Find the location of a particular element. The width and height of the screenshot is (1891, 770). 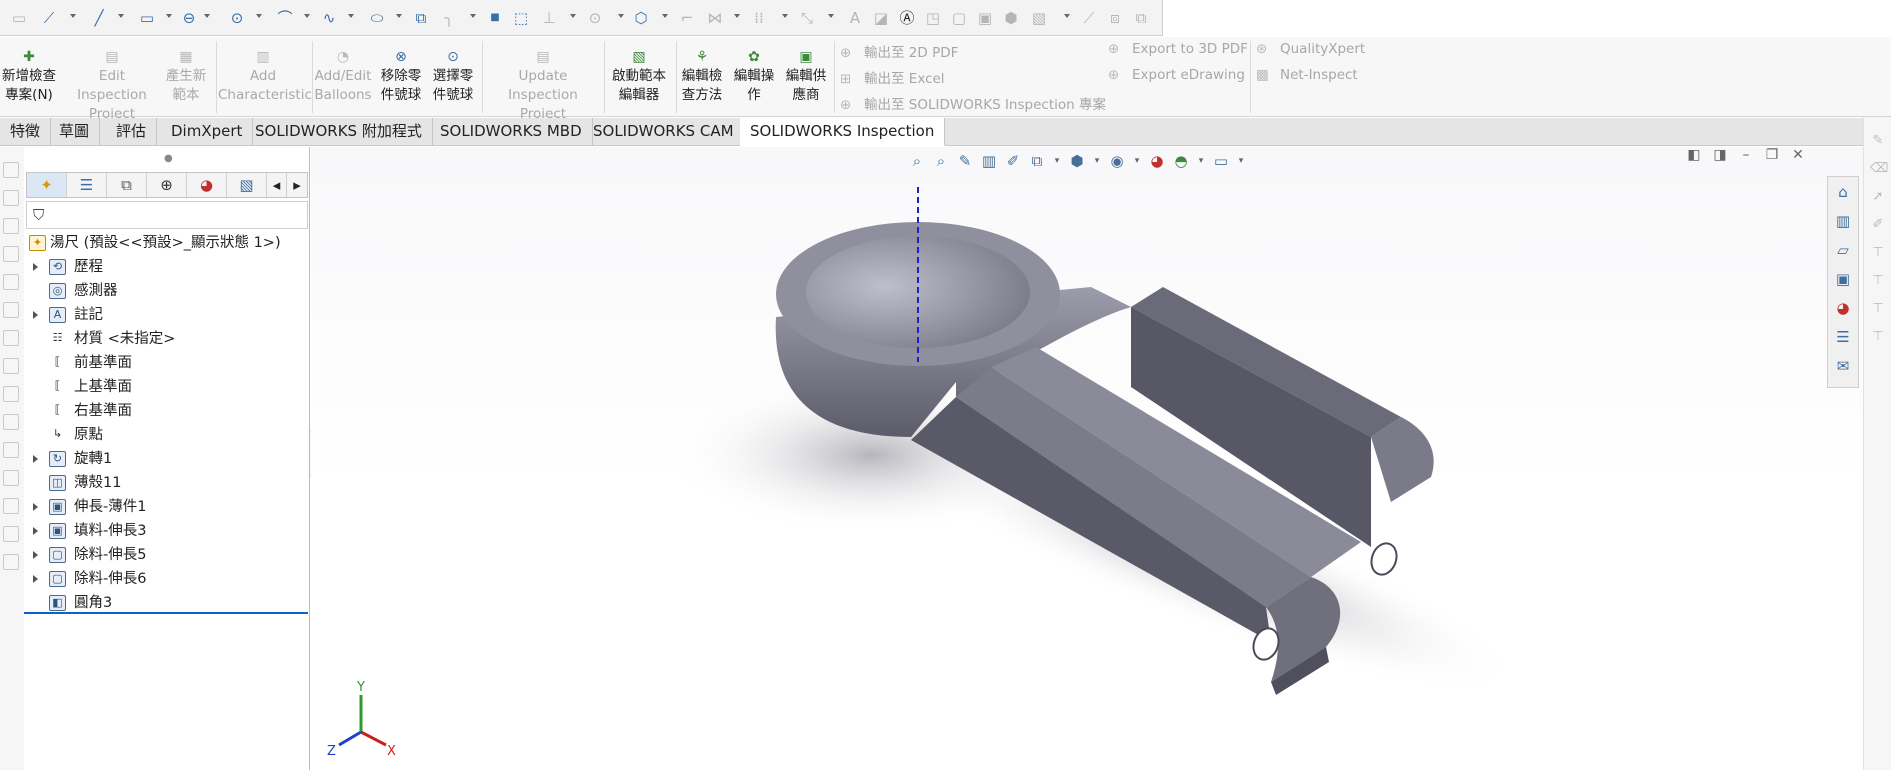

tab-dimxpert: DimXpert is located at coordinates (207, 132).